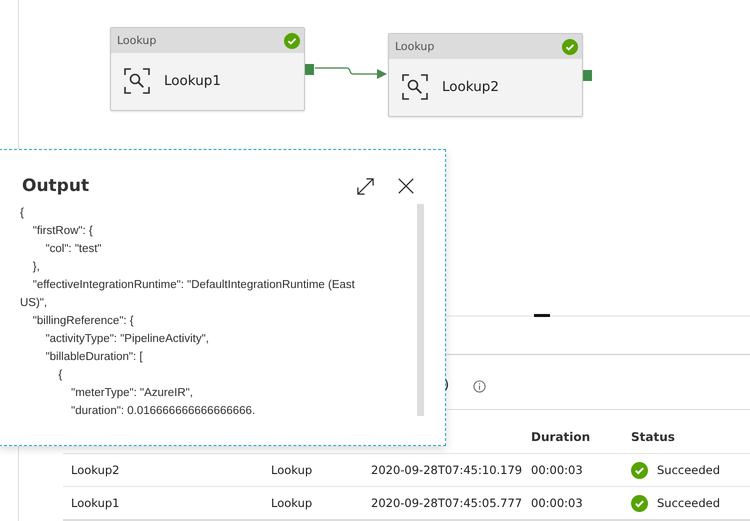 Image resolution: width=750 pixels, height=521 pixels. Describe the element at coordinates (446, 470) in the screenshot. I see `table-cell: 2020-09-28T07:45:10.179` at that location.